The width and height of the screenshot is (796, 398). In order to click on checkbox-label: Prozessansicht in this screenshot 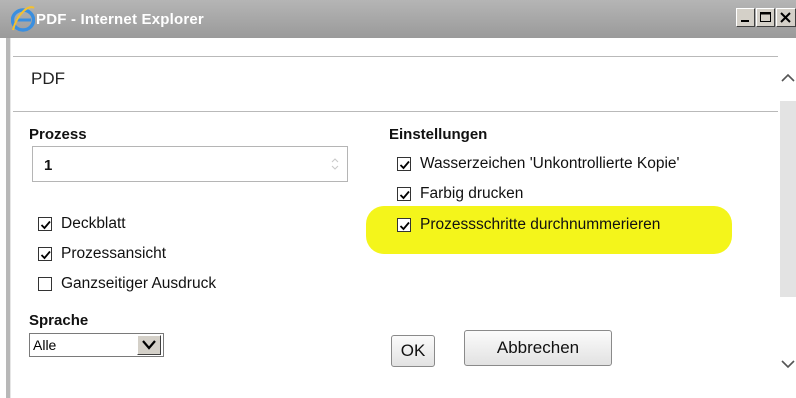, I will do `click(114, 253)`.